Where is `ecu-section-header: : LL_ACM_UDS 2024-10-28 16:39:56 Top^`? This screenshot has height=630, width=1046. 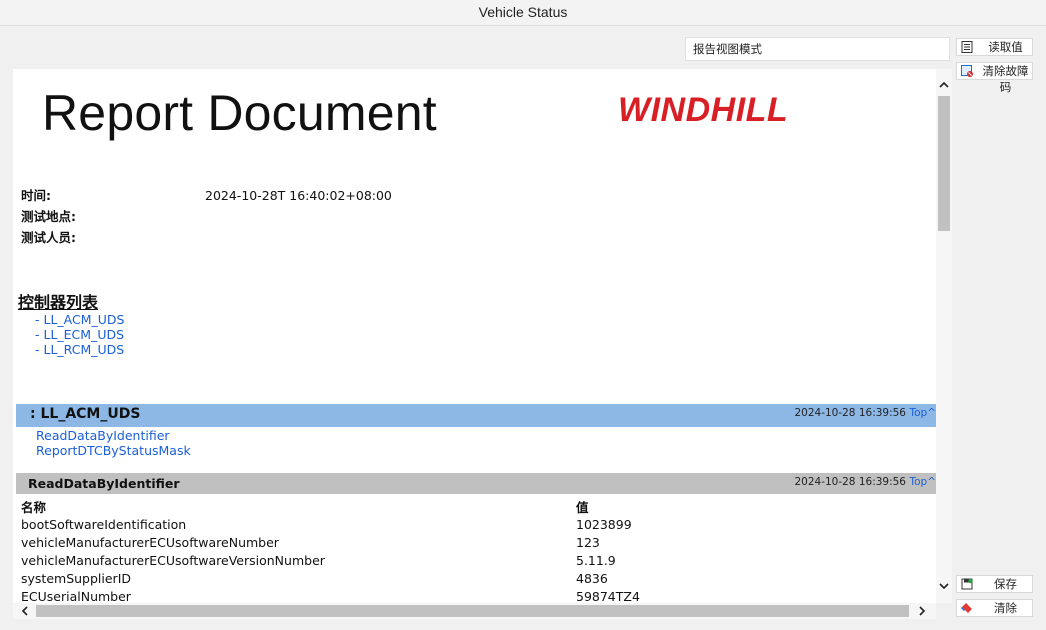
ecu-section-header: : LL_ACM_UDS 2024-10-28 16:39:56 Top^ is located at coordinates (476, 415).